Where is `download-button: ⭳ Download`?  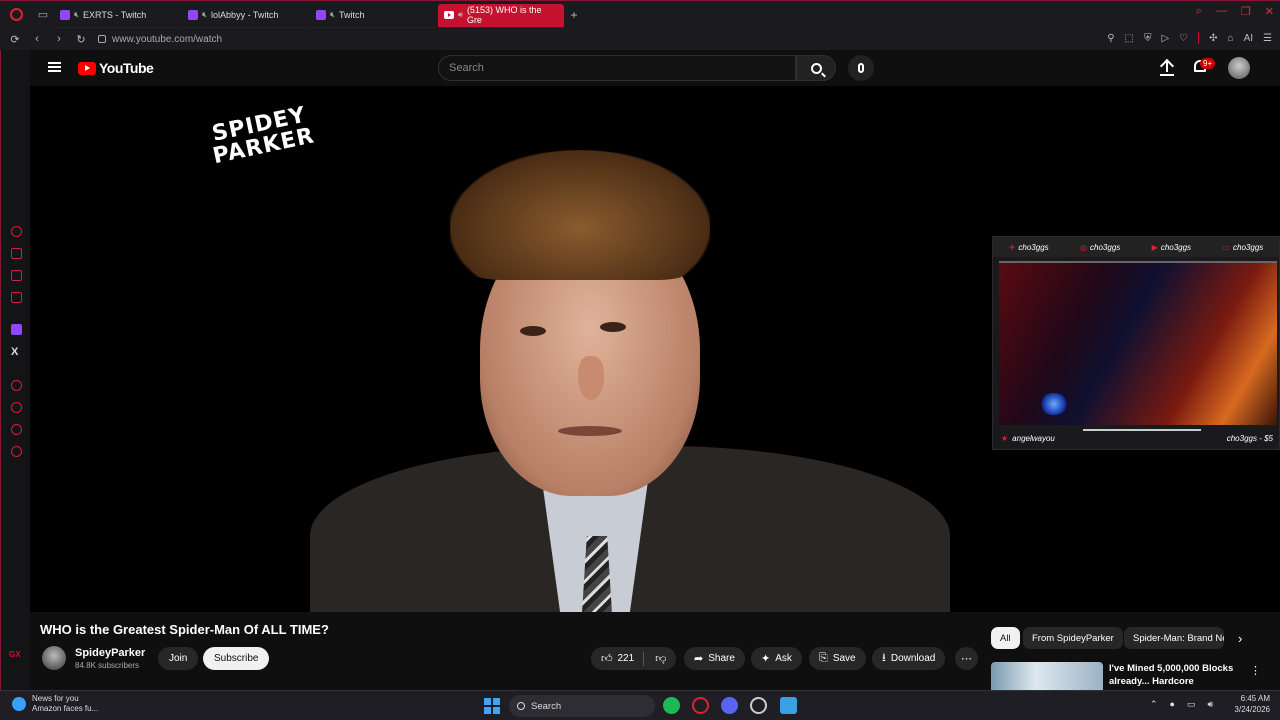
download-button: ⭳ Download is located at coordinates (909, 658).